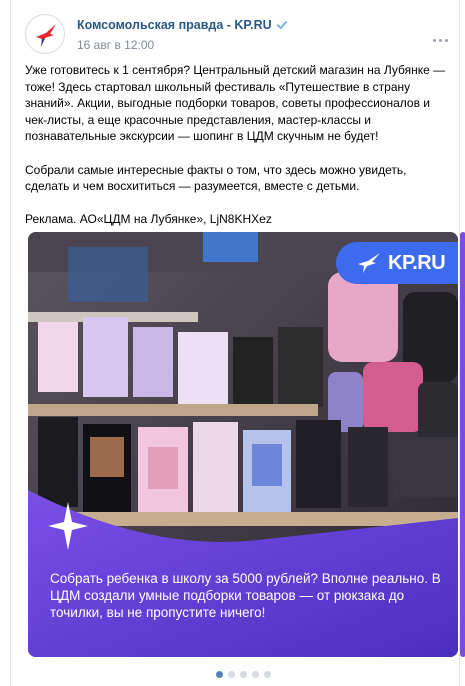 Image resolution: width=465 pixels, height=686 pixels. I want to click on kp-bird-icon, so click(46, 35).